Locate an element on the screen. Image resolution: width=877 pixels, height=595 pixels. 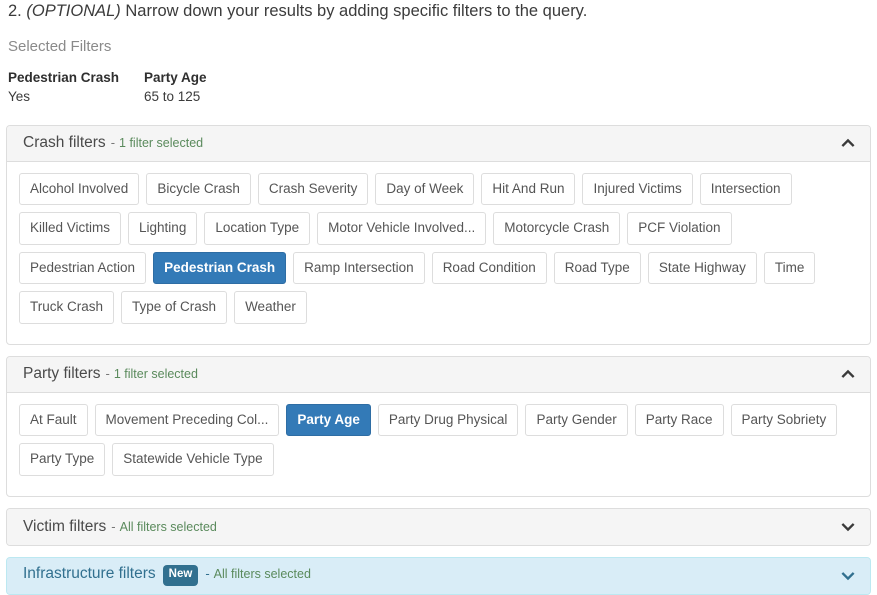
filter-pill: Hit And Run is located at coordinates (528, 189).